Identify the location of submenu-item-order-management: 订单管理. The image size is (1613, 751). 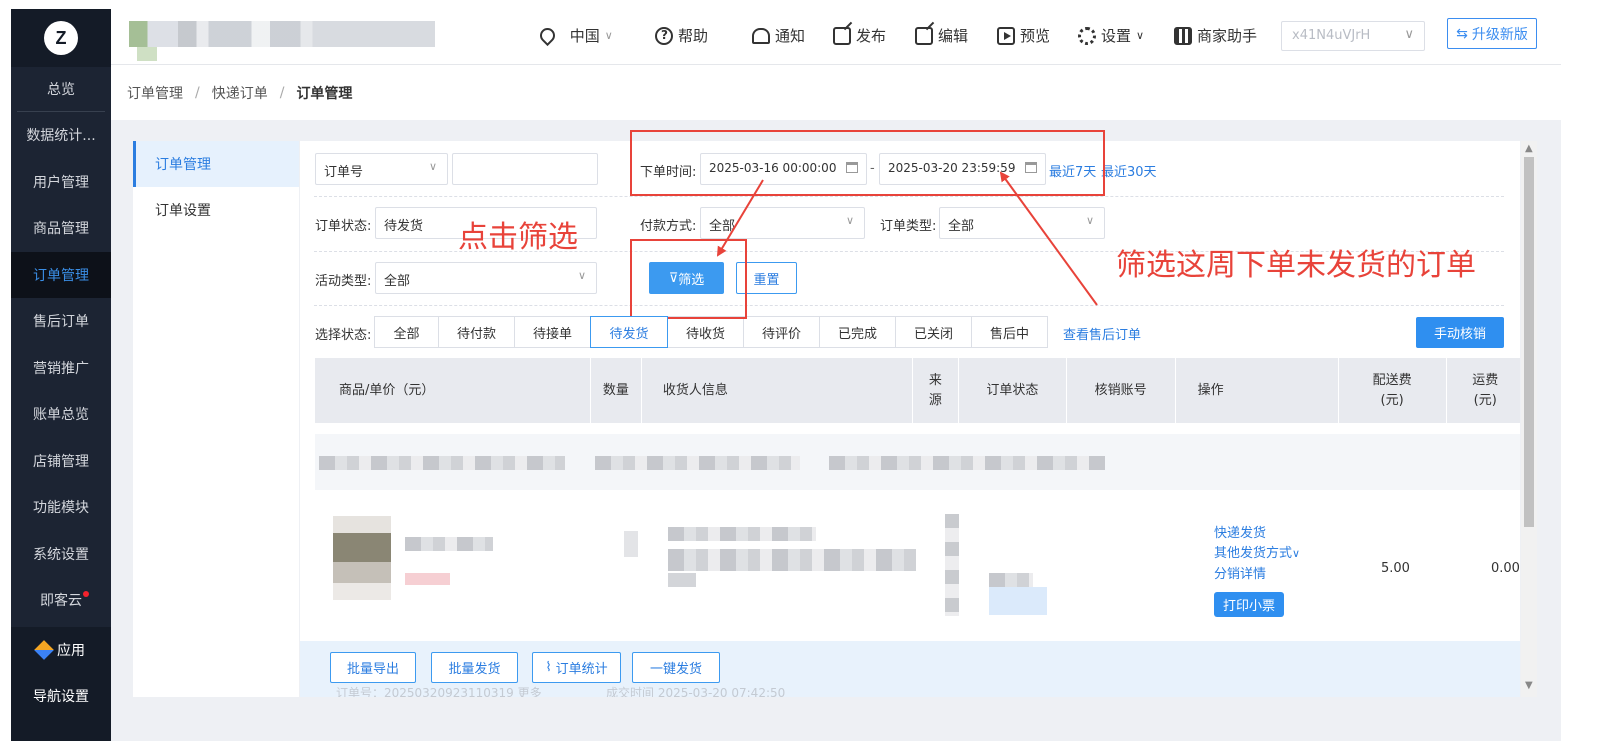
(216, 164).